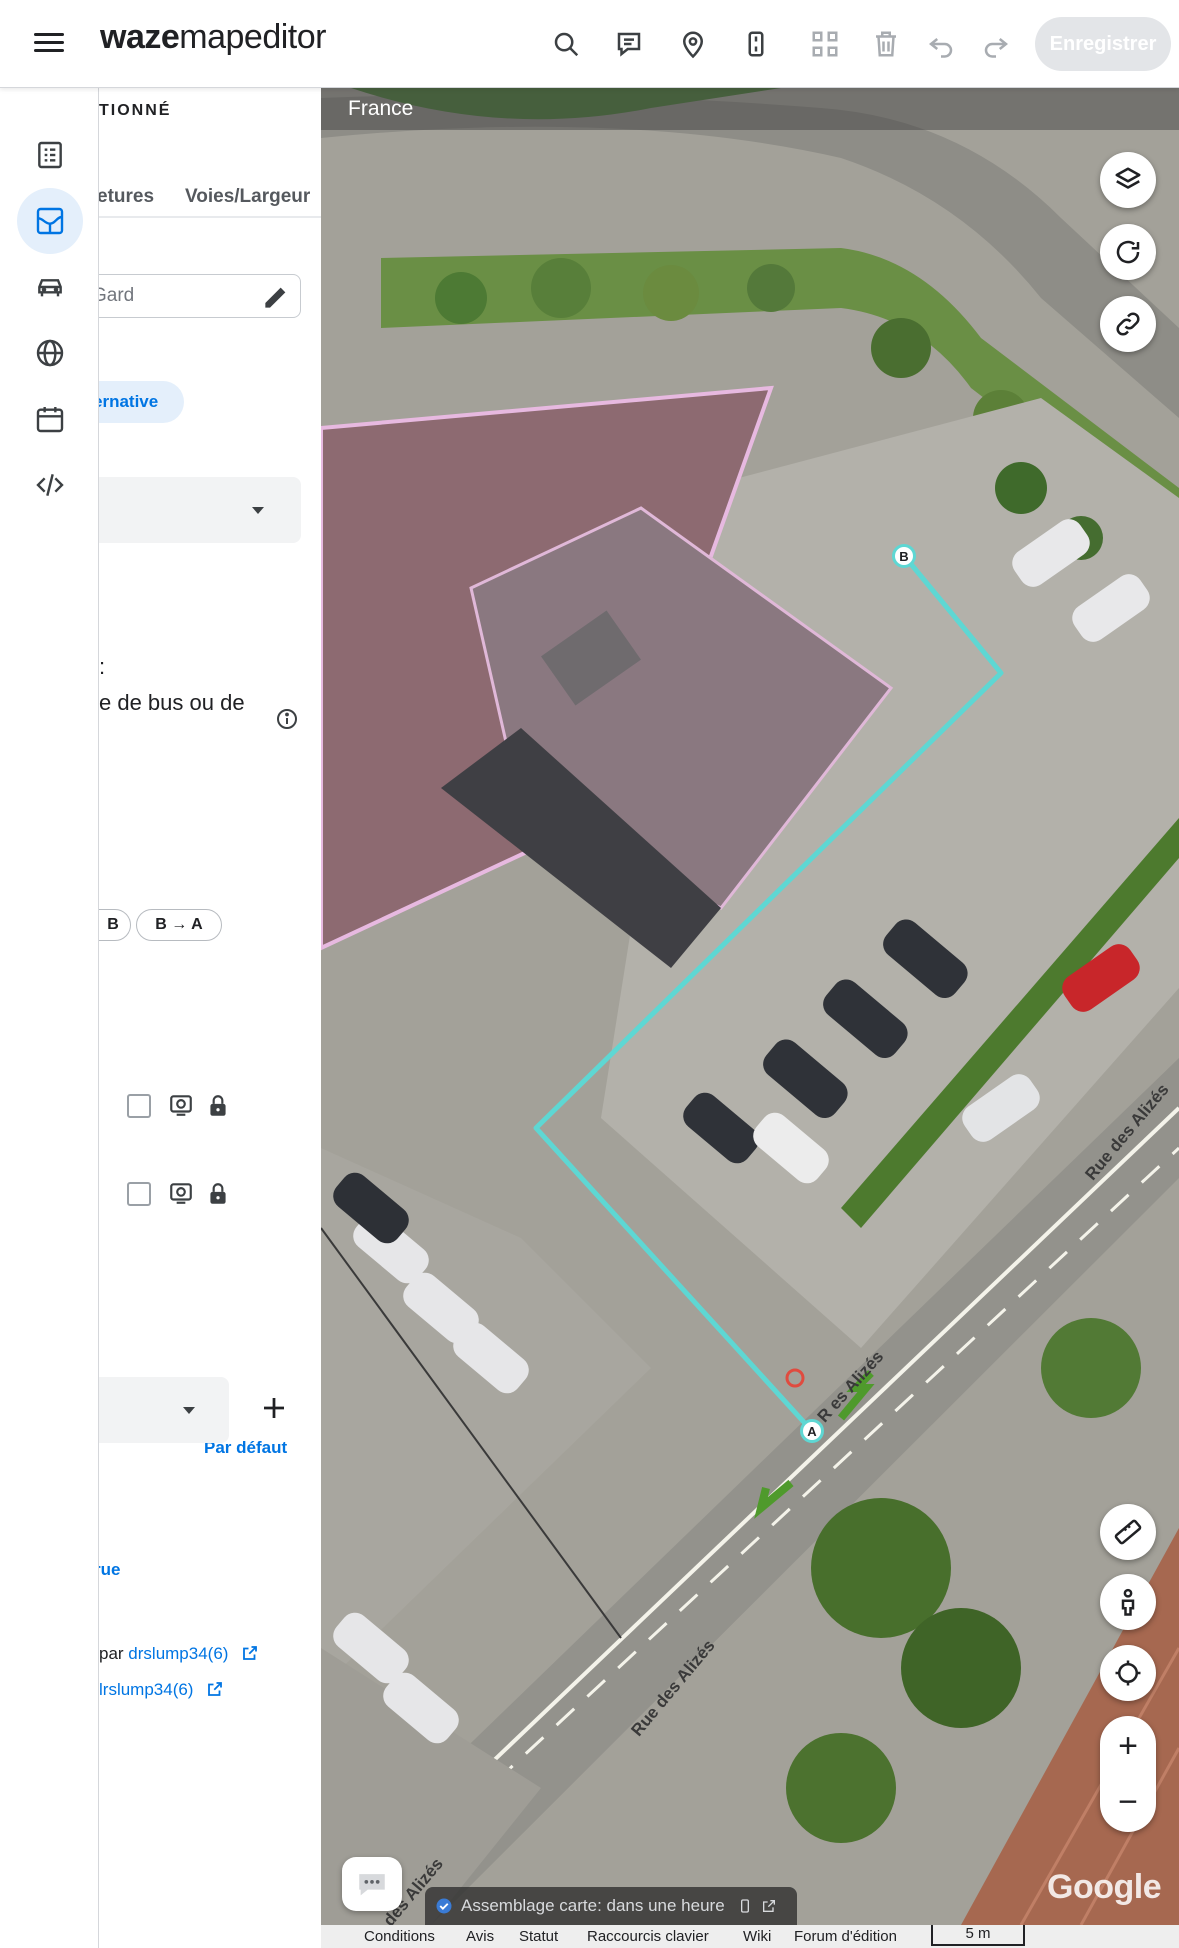 The height and width of the screenshot is (1948, 1179). What do you see at coordinates (1128, 252) in the screenshot?
I see `refresh-icon` at bounding box center [1128, 252].